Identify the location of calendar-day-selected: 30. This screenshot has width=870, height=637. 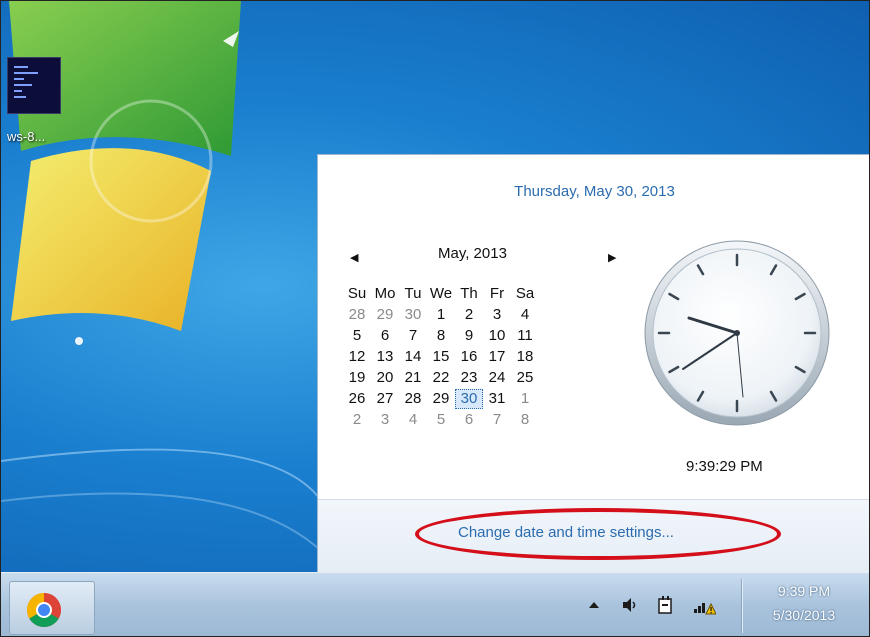
(469, 398).